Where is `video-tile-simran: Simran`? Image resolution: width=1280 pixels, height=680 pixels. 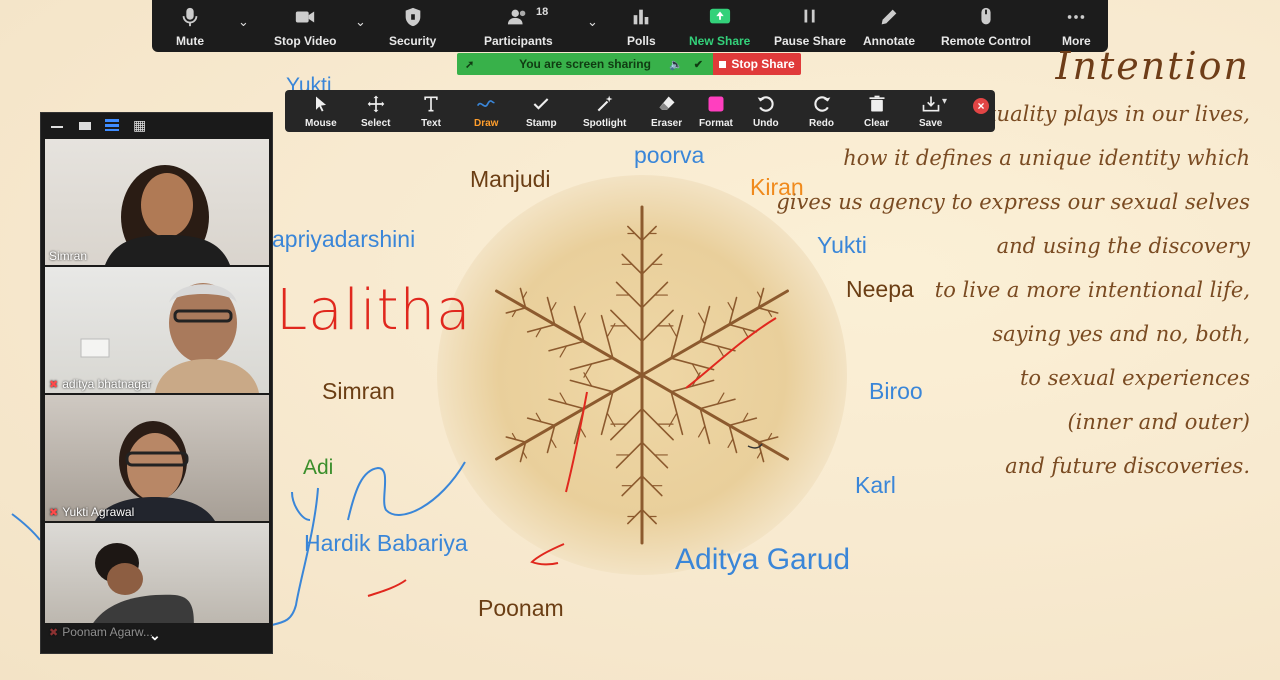 video-tile-simran: Simran is located at coordinates (157, 202).